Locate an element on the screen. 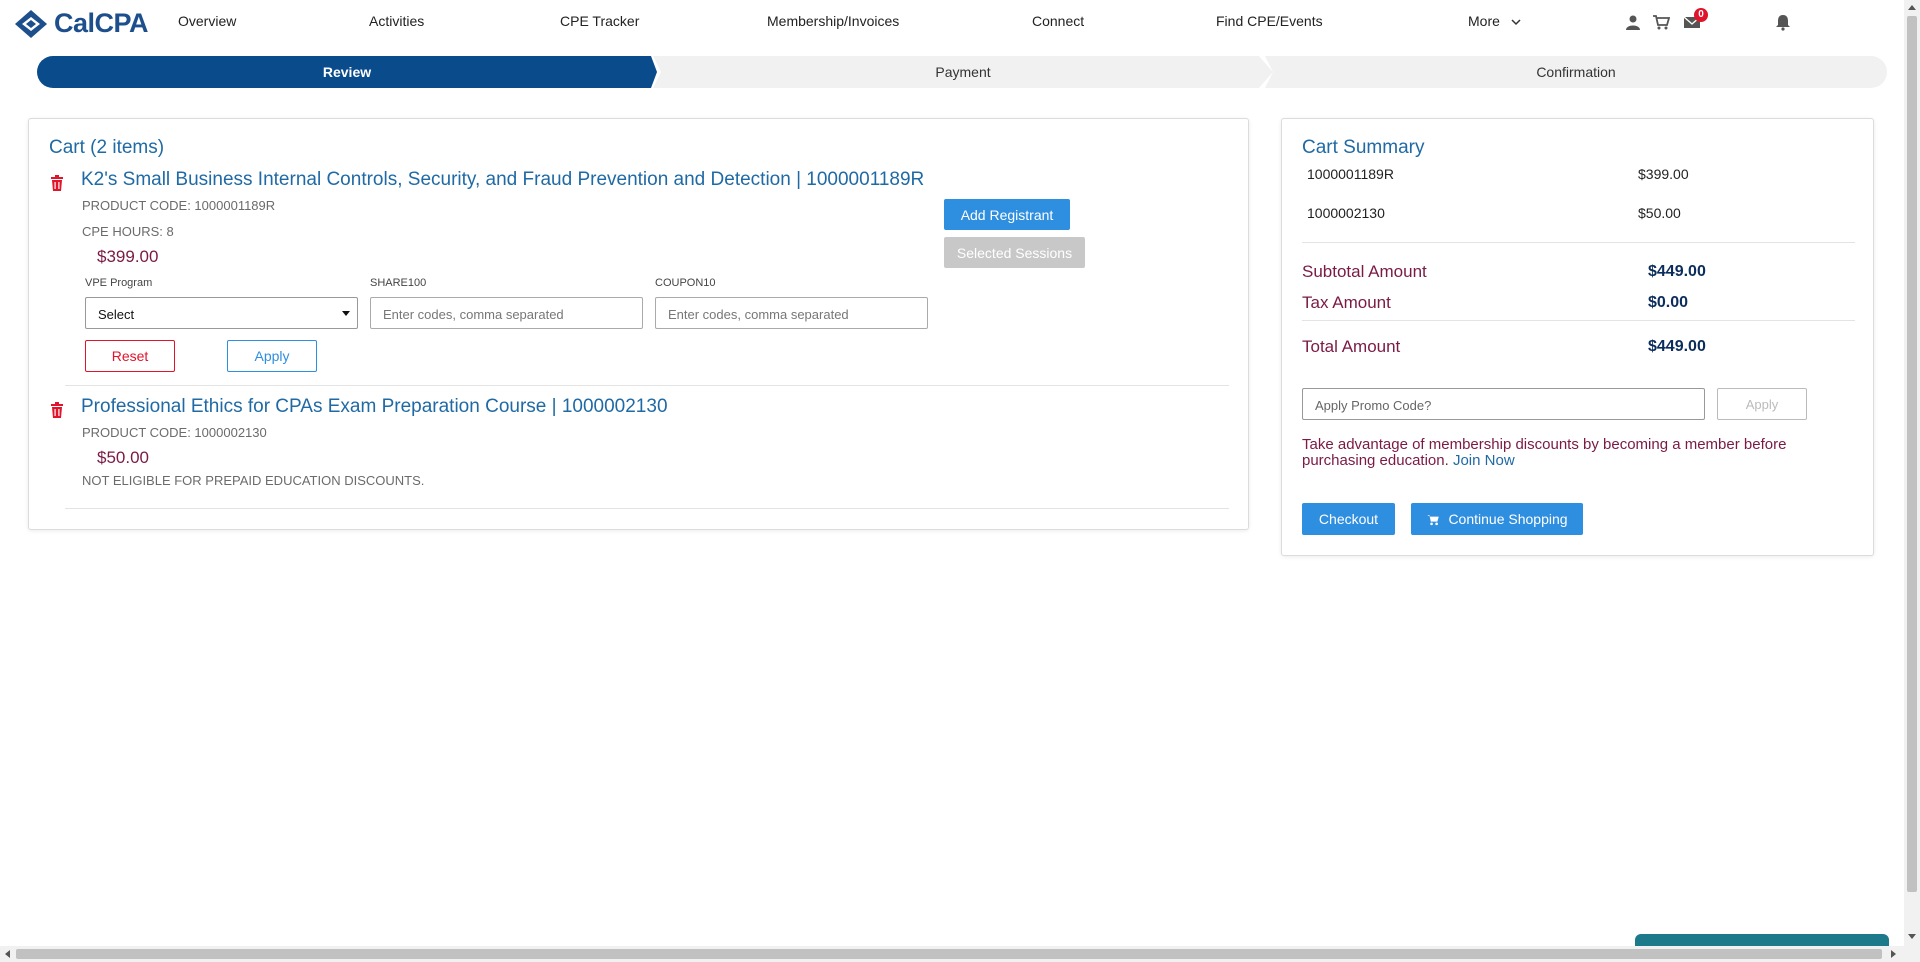 This screenshot has width=1920, height=962. promo-code-input: Apply Promo Code? is located at coordinates (1503, 404).